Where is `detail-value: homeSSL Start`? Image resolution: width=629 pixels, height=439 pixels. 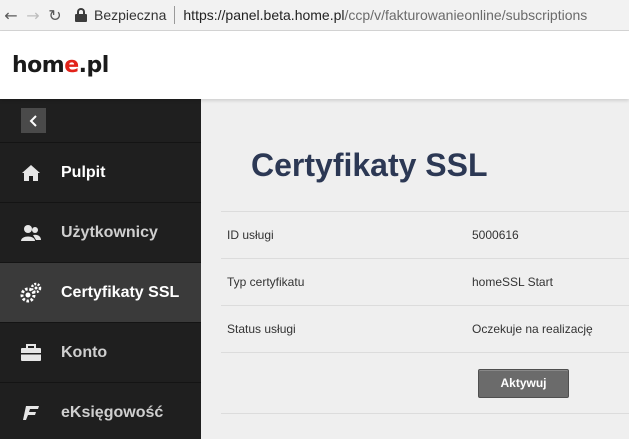
detail-value: homeSSL Start is located at coordinates (512, 282).